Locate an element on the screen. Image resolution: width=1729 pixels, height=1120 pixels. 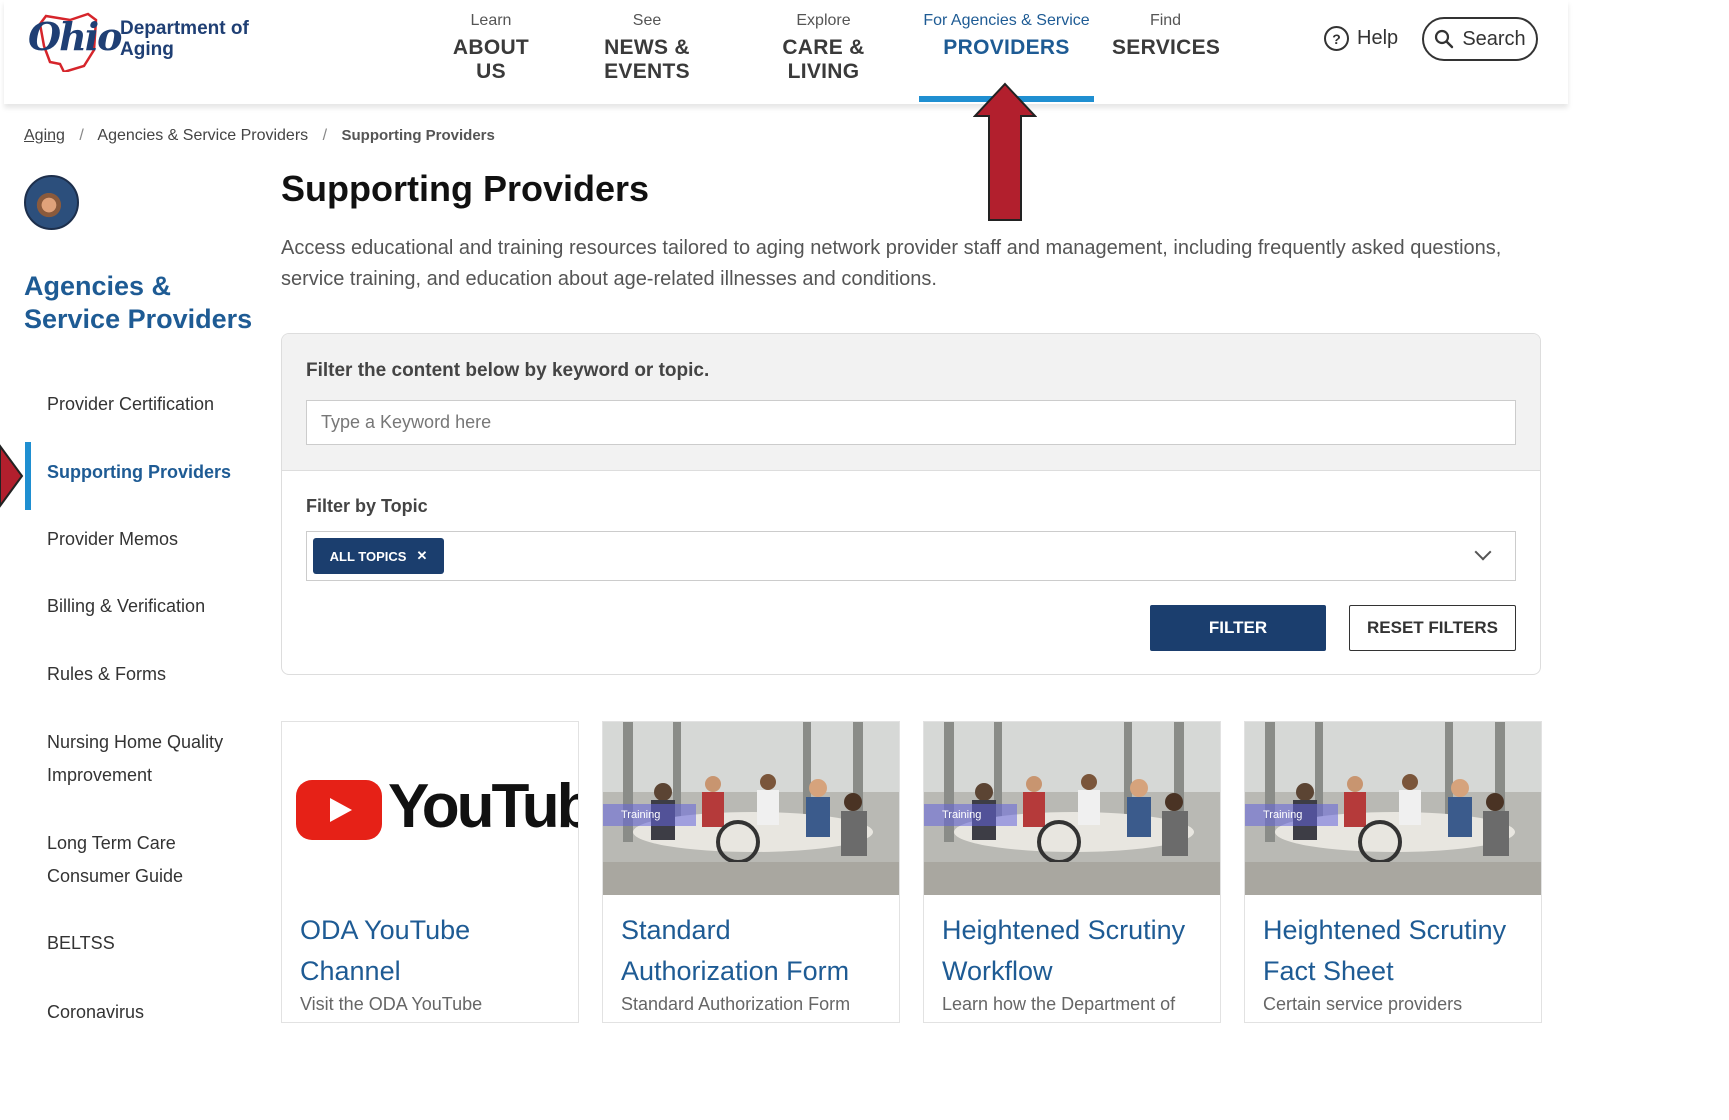
ohio-state-mark: Ohio is located at coordinates (74, 42).